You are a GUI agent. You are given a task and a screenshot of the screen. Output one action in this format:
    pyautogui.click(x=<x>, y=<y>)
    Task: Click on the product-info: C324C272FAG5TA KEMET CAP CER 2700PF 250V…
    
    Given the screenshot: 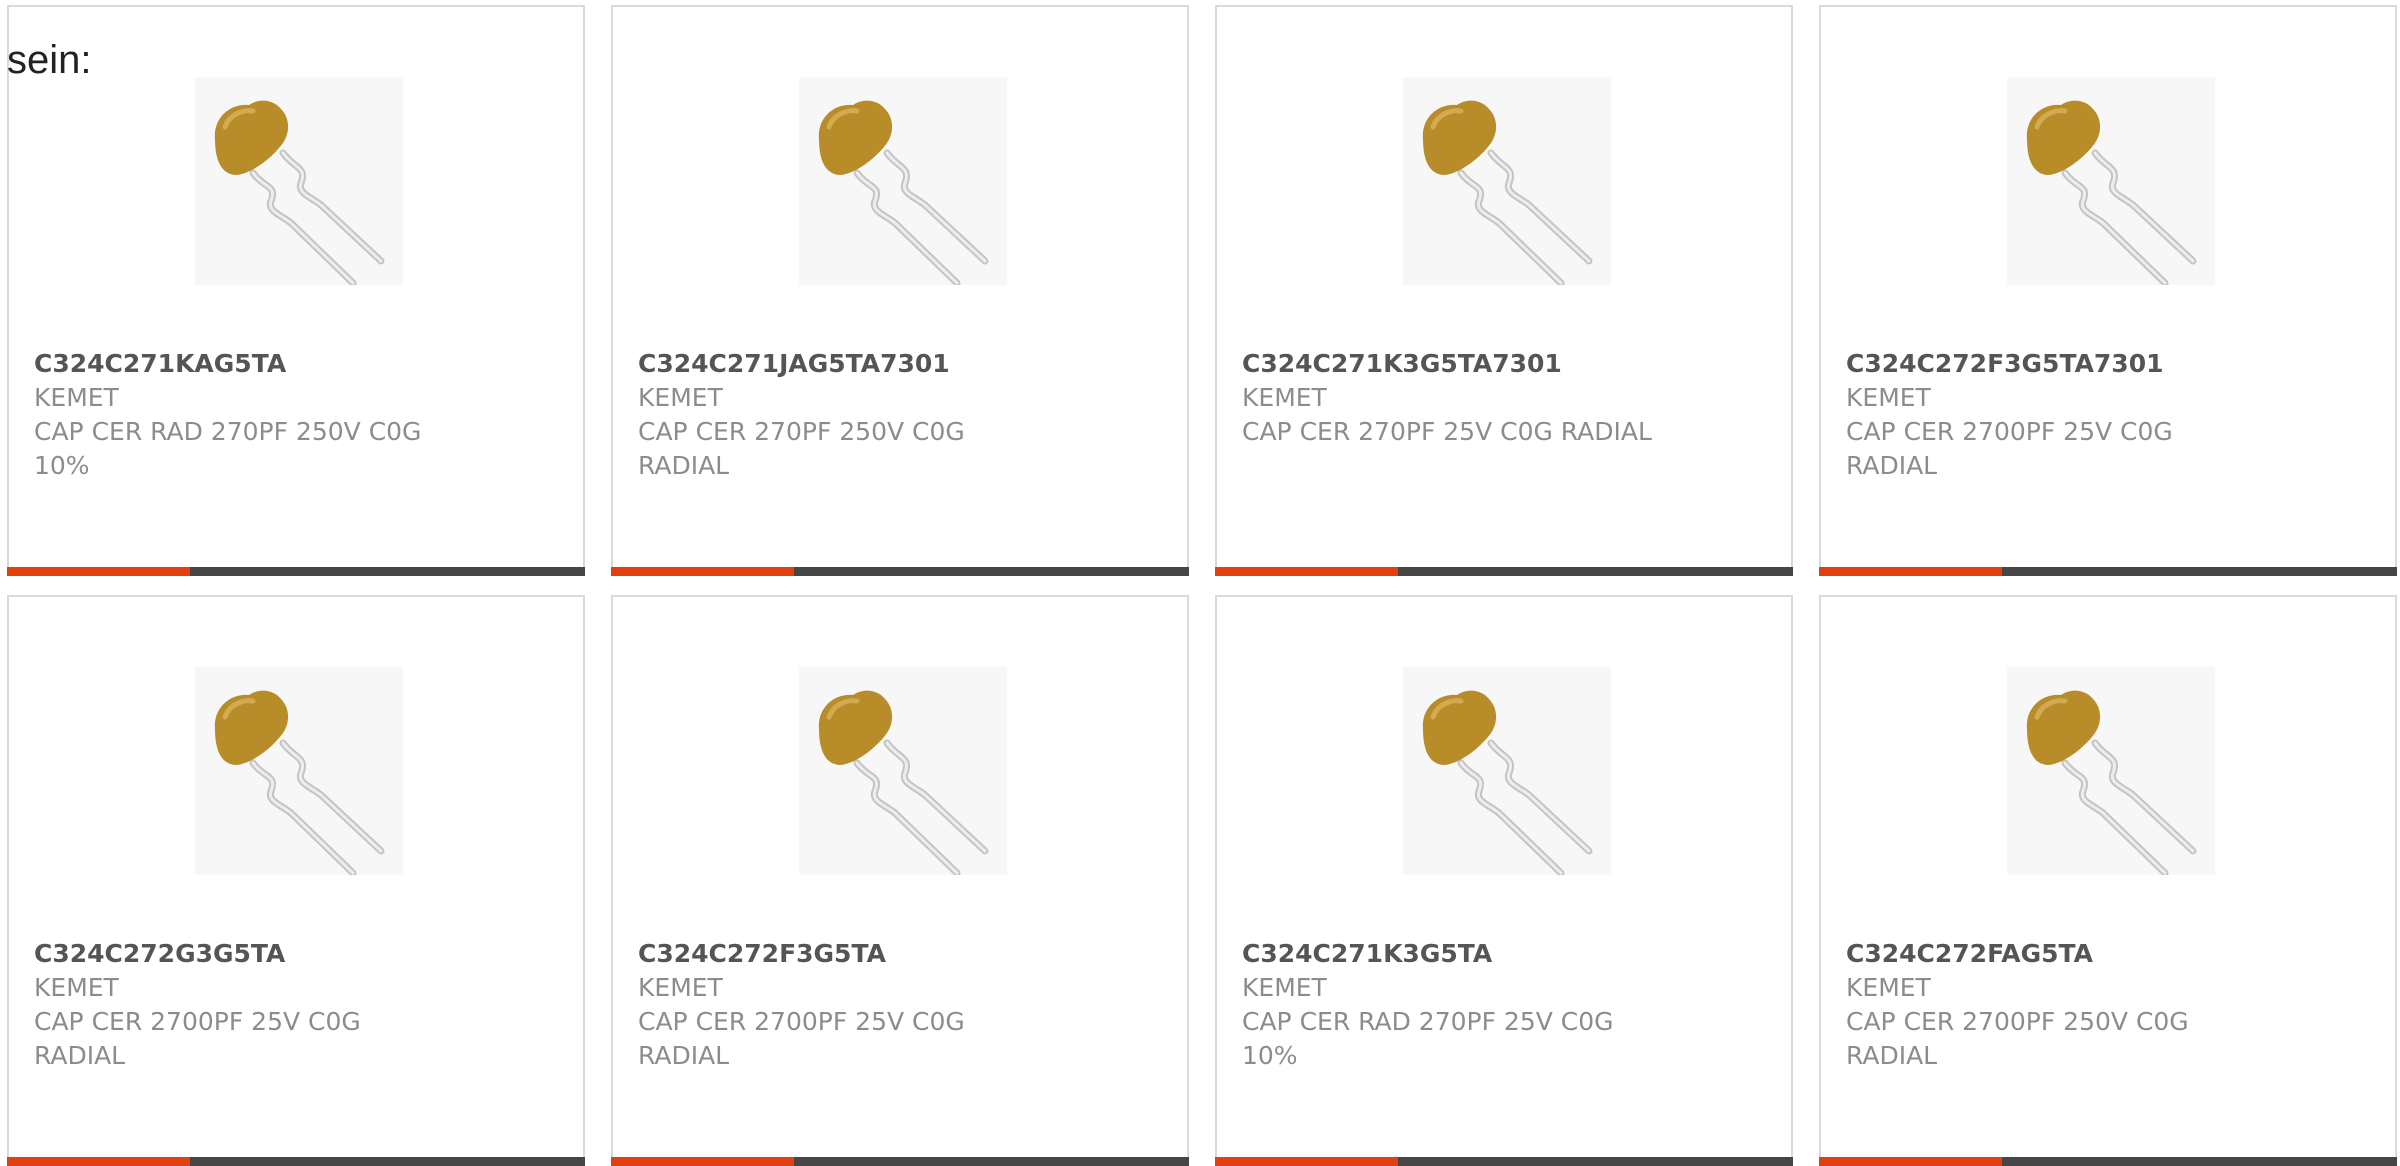 What is the action you would take?
    pyautogui.click(x=2106, y=1005)
    